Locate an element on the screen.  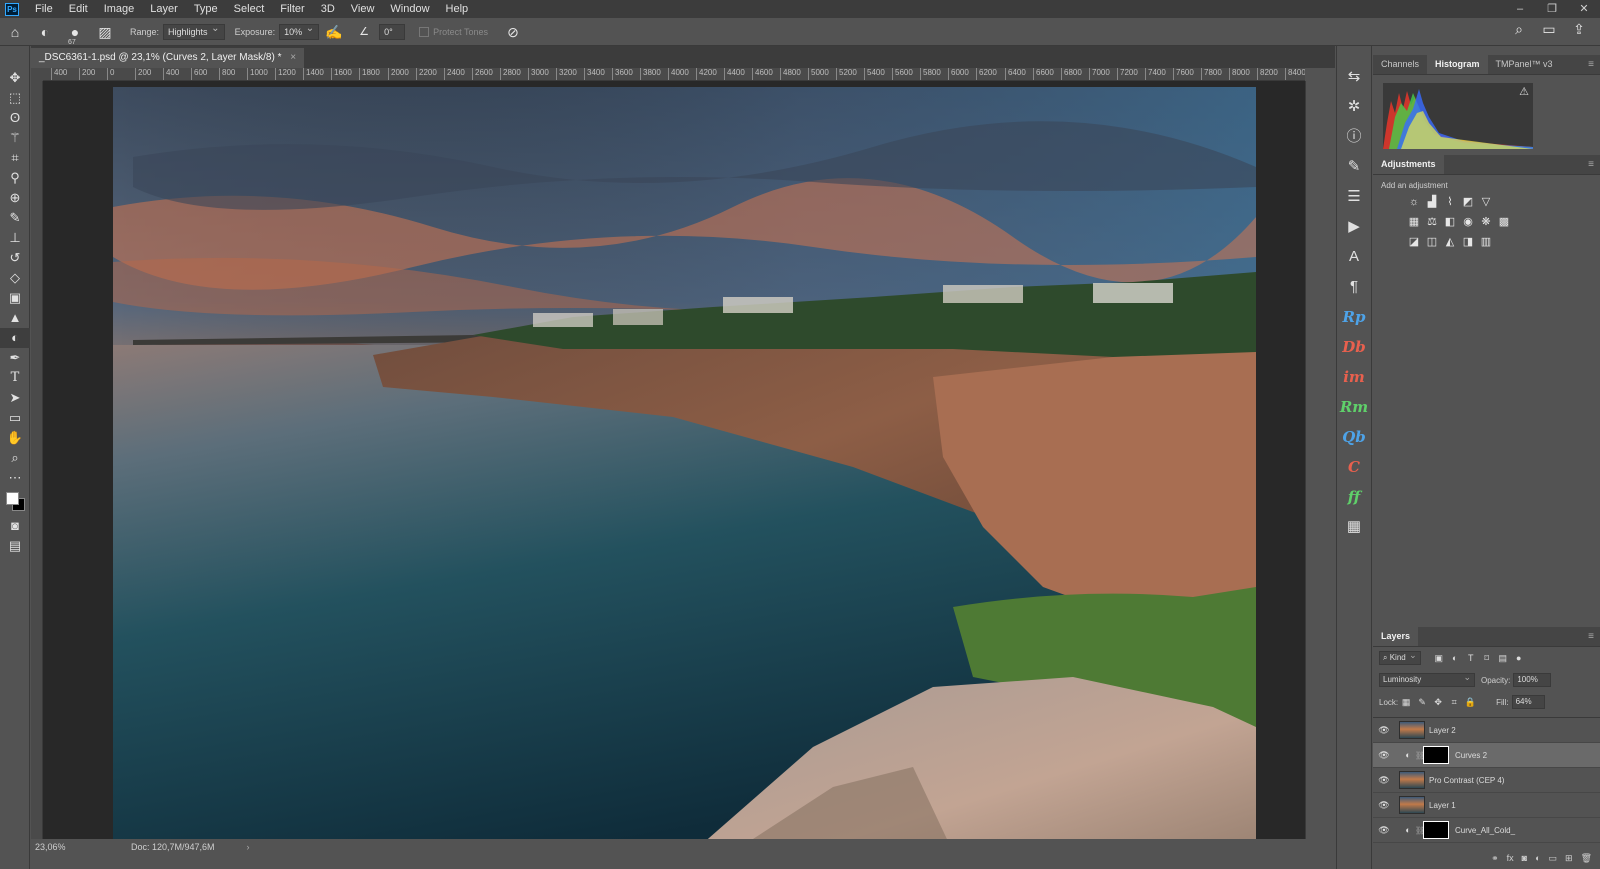
layer-row: 👁 Pro Contrast (CEP 4) is located at coordinates (1486, 780).